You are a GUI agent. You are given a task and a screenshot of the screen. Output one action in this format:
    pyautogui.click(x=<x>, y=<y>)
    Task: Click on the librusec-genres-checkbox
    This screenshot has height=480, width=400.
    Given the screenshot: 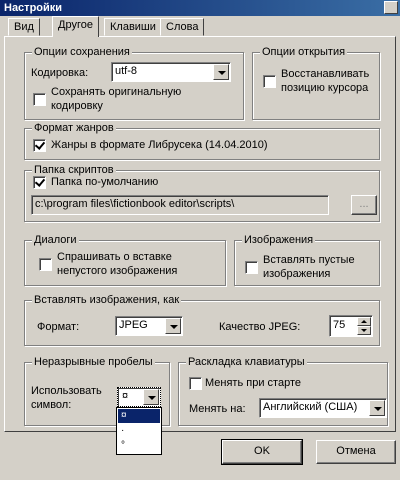 What is the action you would take?
    pyautogui.click(x=39, y=145)
    